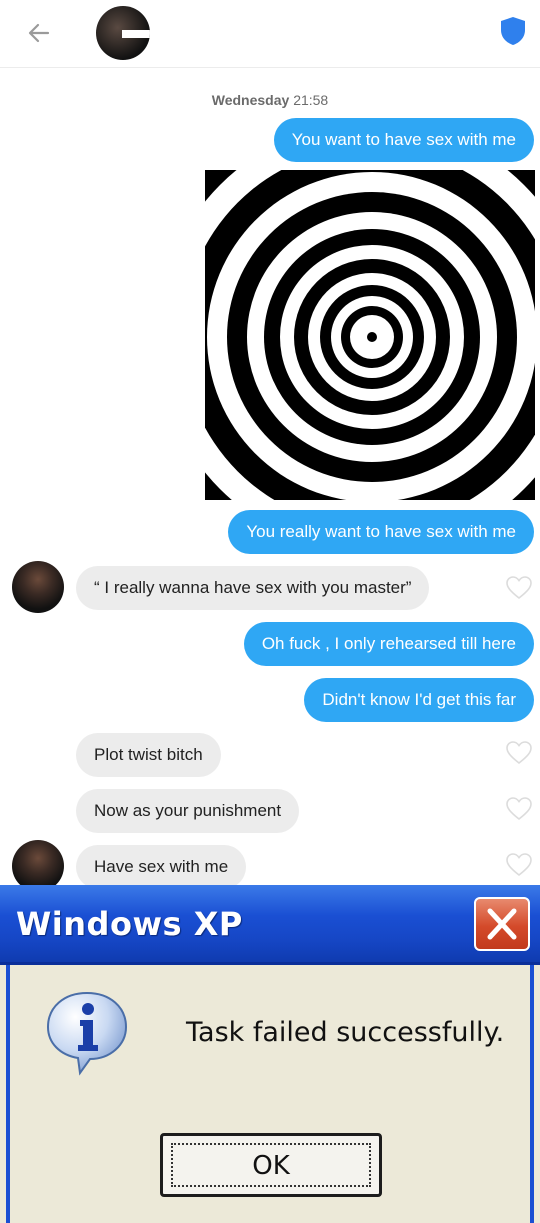 The width and height of the screenshot is (540, 1223). I want to click on message-bubble-outgoing: You want to have sex with me, so click(403, 140).